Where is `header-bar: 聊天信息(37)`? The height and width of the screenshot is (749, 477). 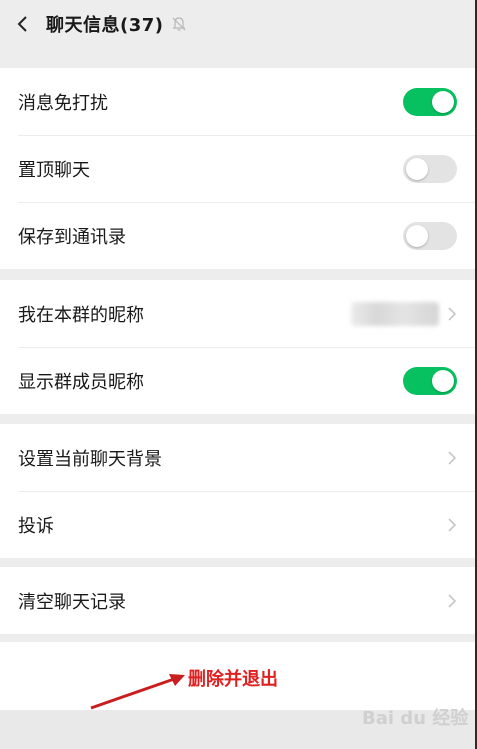
header-bar: 聊天信息(37) is located at coordinates (237, 24).